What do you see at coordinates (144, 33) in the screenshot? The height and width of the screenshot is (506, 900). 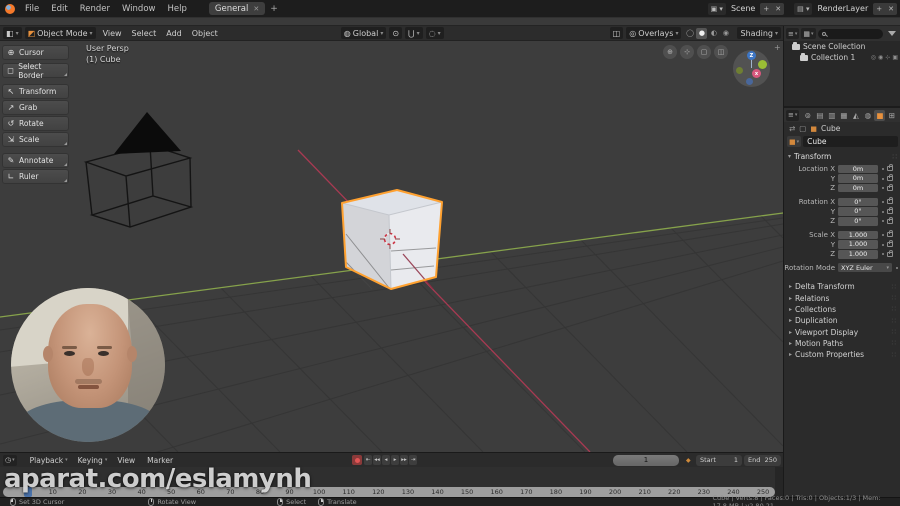 I see `viewport-menu-item: Select` at bounding box center [144, 33].